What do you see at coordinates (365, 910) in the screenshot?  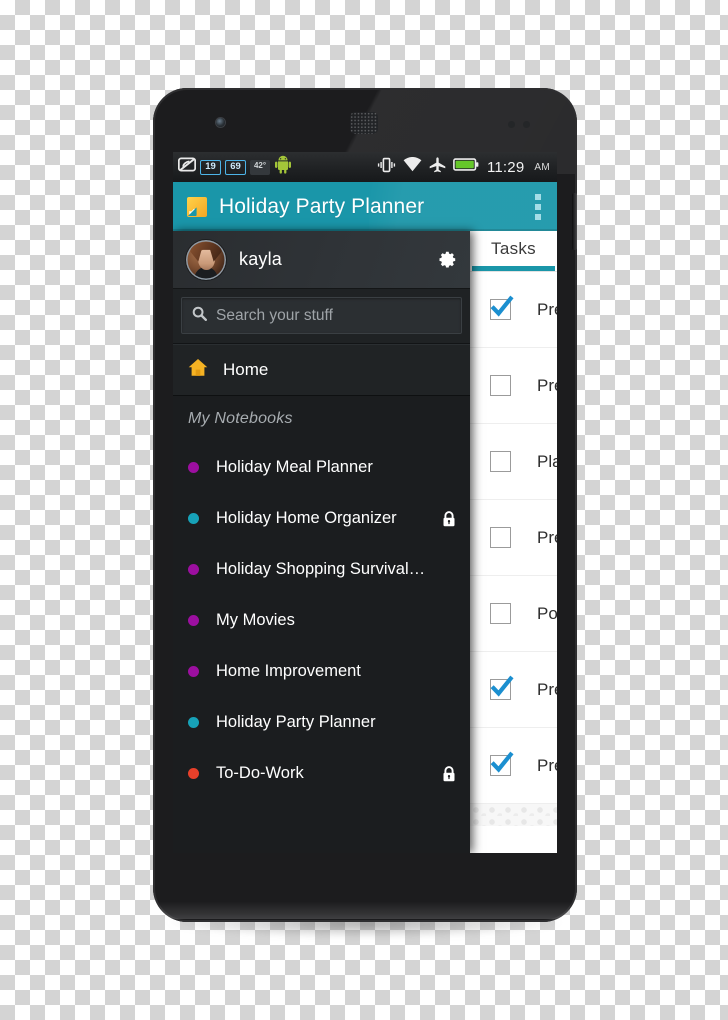 I see `phone-bottom-sheen` at bounding box center [365, 910].